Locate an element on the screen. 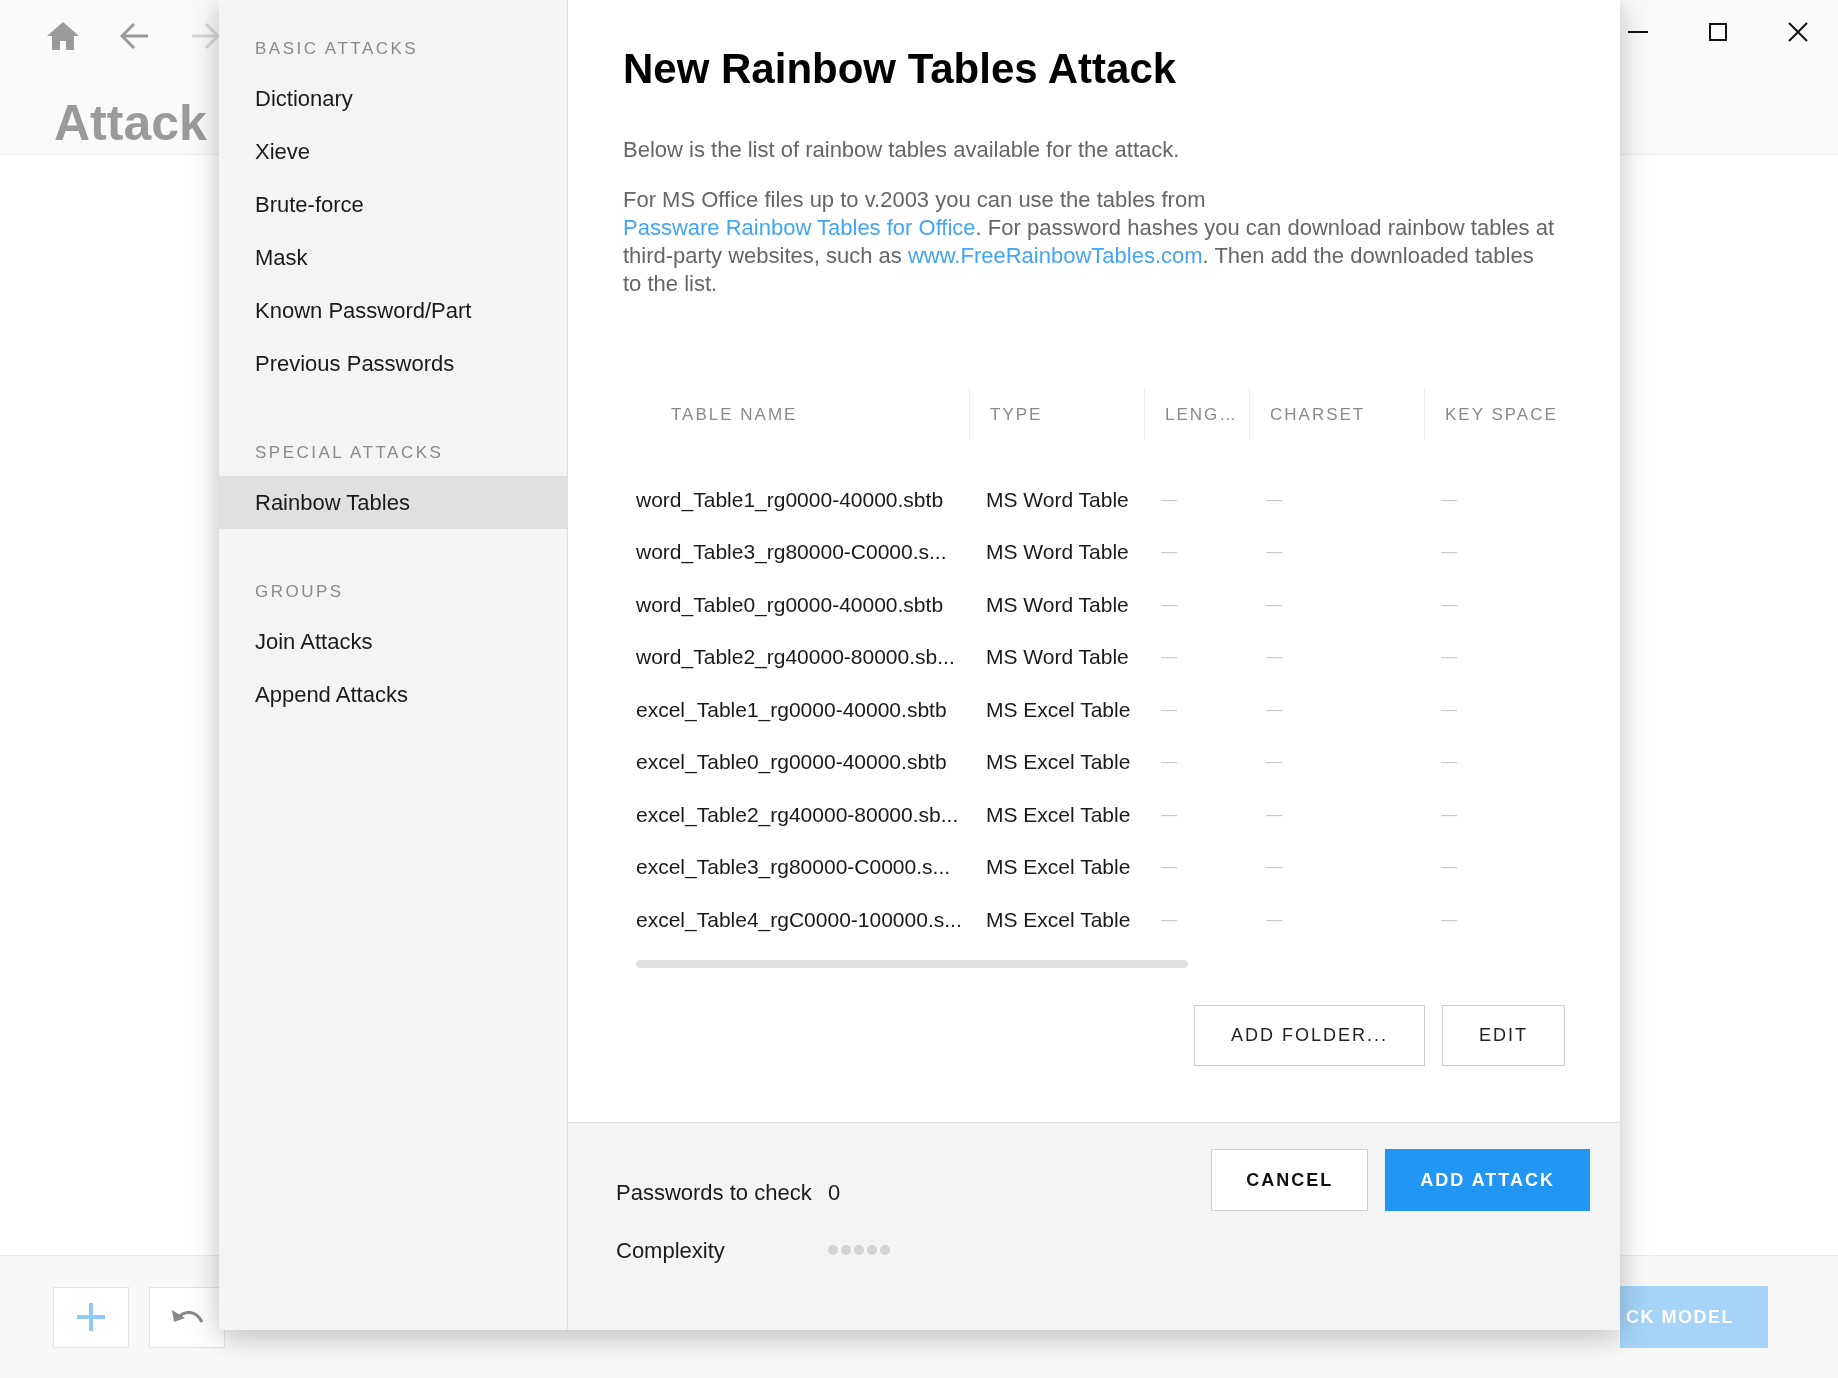  sidebar-item: Xieve is located at coordinates (393, 151).